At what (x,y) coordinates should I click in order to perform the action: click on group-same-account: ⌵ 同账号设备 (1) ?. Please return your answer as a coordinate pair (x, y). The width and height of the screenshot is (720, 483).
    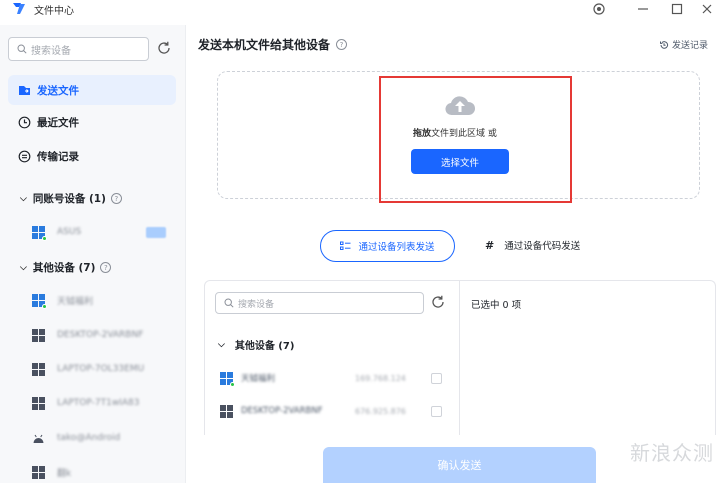
    Looking at the image, I should click on (71, 198).